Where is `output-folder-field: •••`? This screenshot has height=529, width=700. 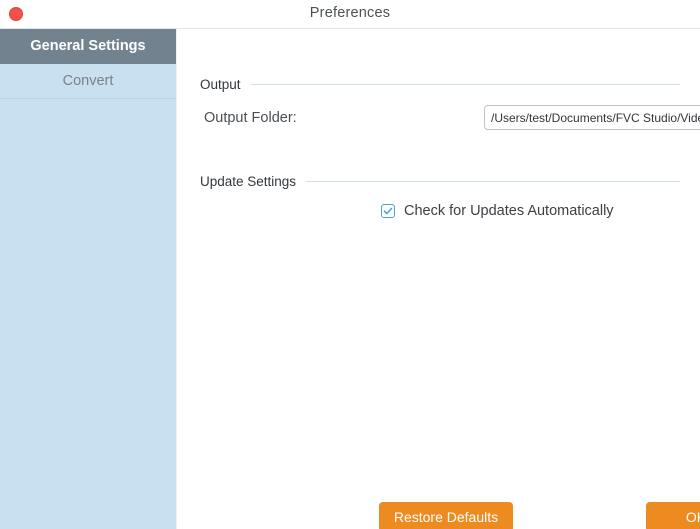 output-folder-field: ••• is located at coordinates (592, 117).